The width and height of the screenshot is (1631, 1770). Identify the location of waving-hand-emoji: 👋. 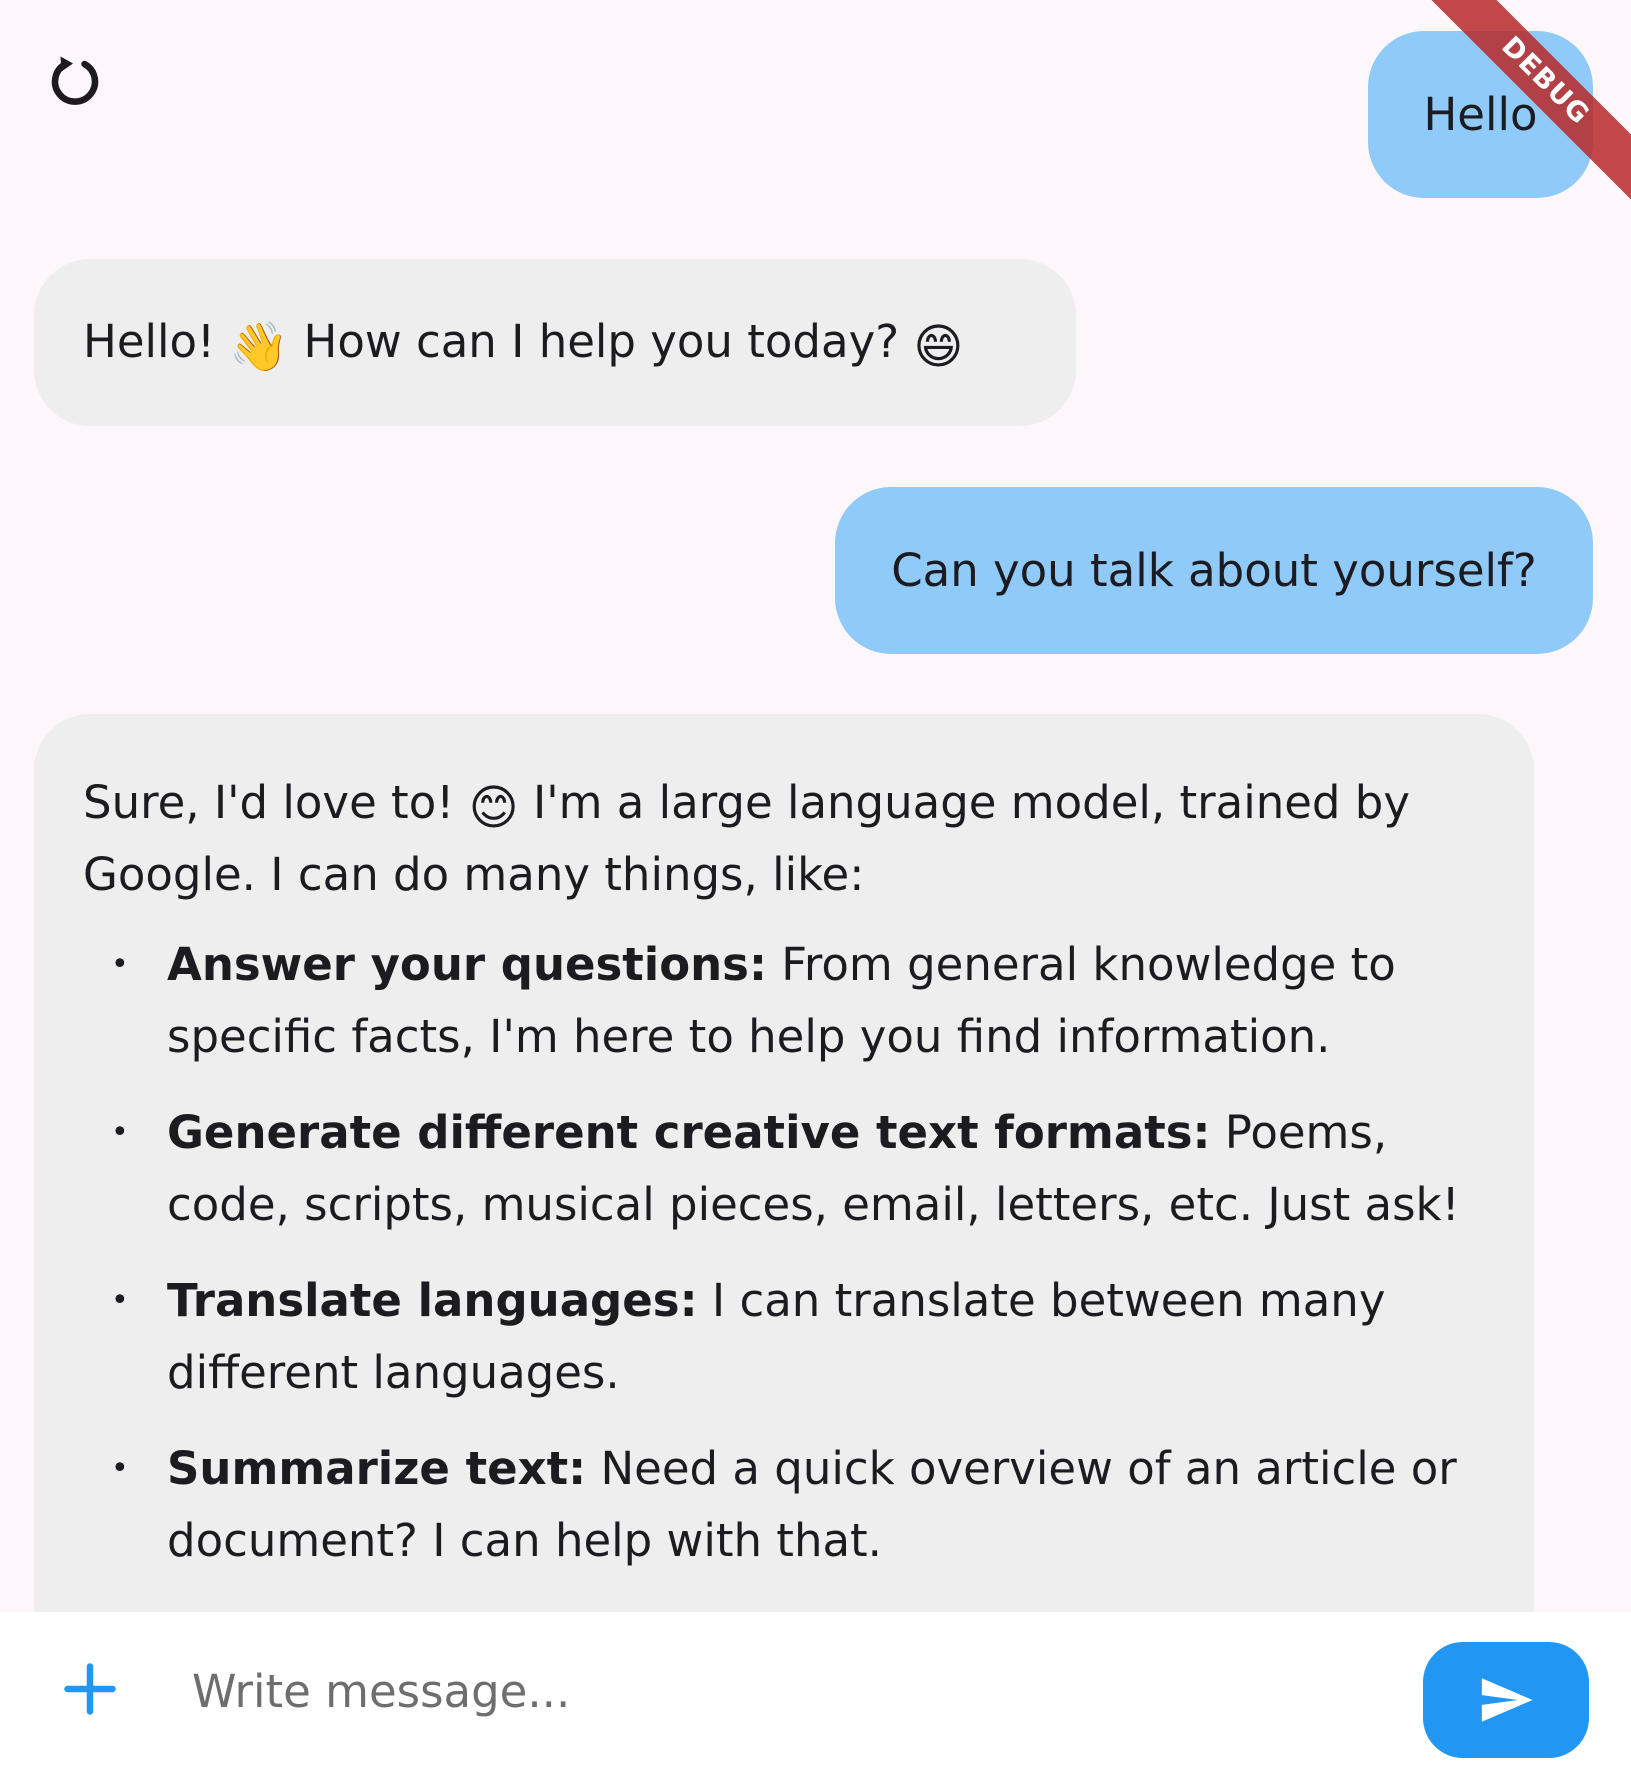
(259, 347).